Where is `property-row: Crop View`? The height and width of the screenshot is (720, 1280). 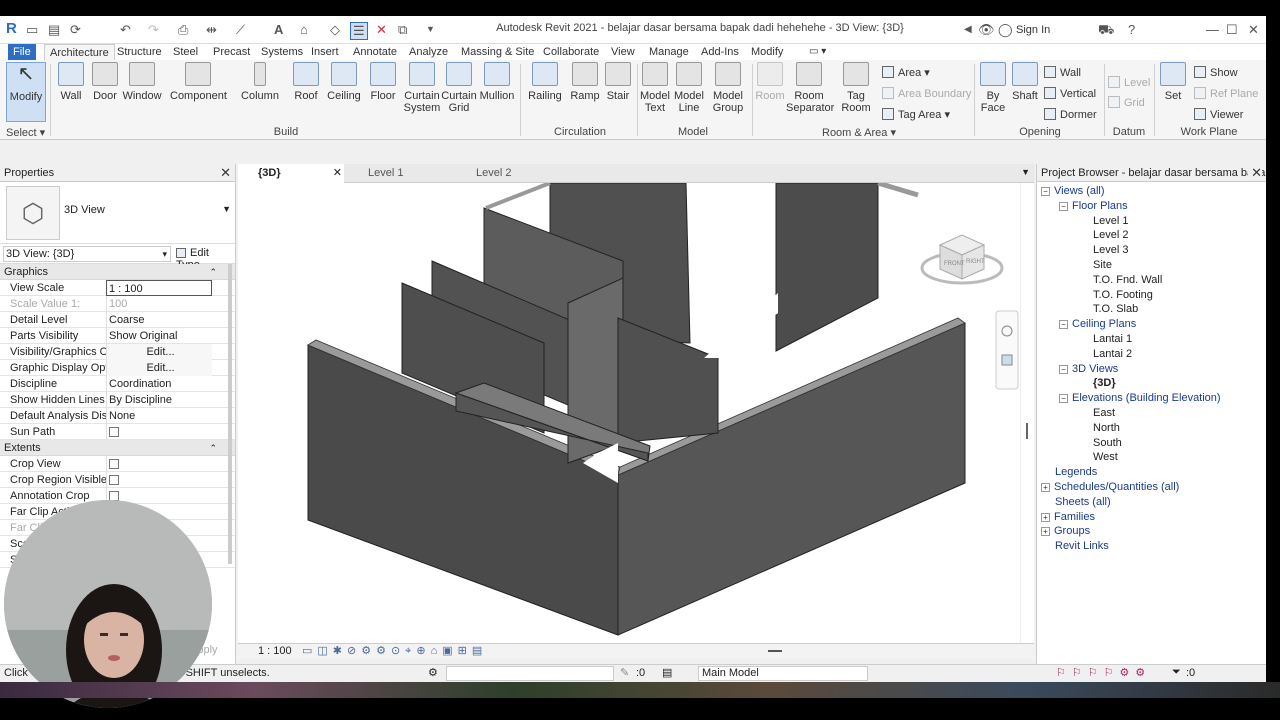 property-row: Crop View is located at coordinates (117, 464).